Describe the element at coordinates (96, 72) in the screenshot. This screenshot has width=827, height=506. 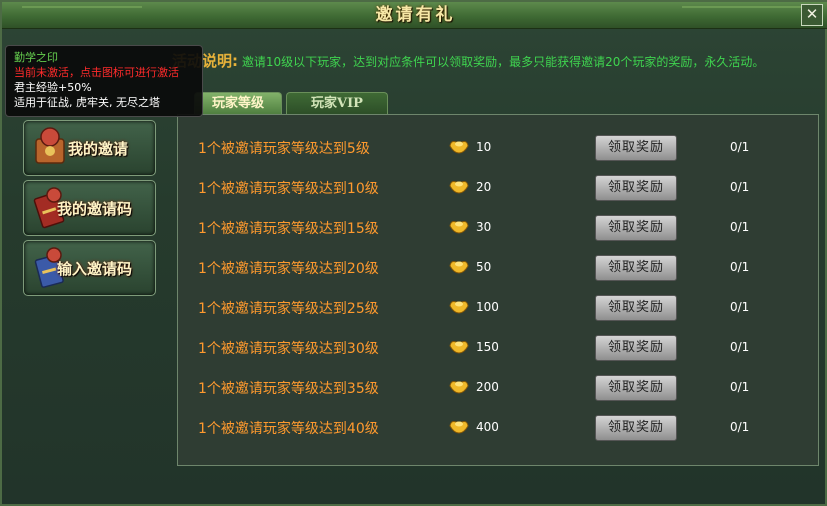
I see `tooltip-status: 当前未激活，点击图标可进行激活` at that location.